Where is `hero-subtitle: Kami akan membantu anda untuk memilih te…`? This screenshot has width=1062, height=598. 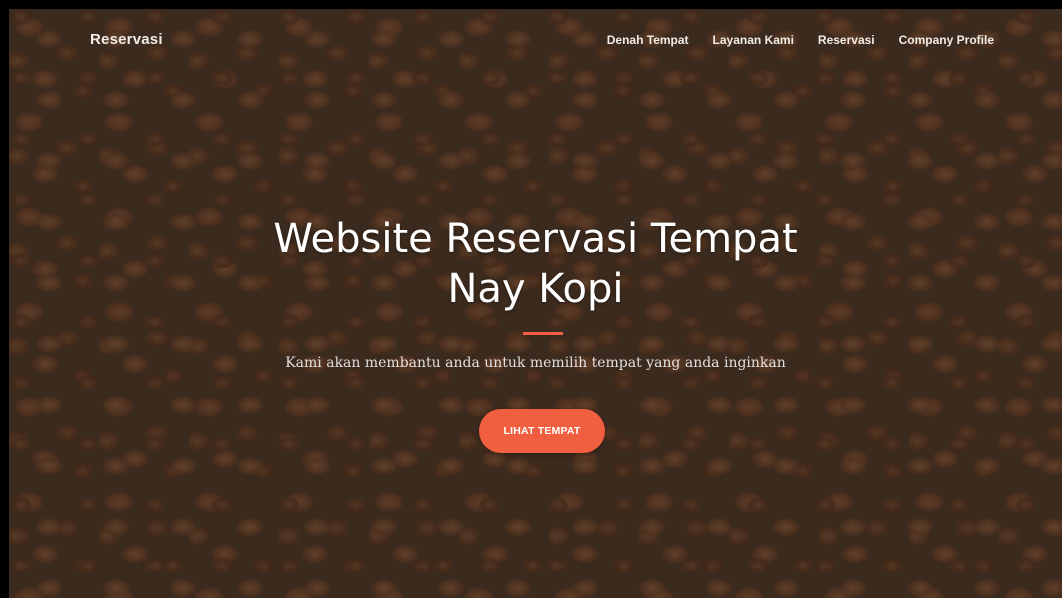 hero-subtitle: Kami akan membantu anda untuk memilih te… is located at coordinates (535, 363).